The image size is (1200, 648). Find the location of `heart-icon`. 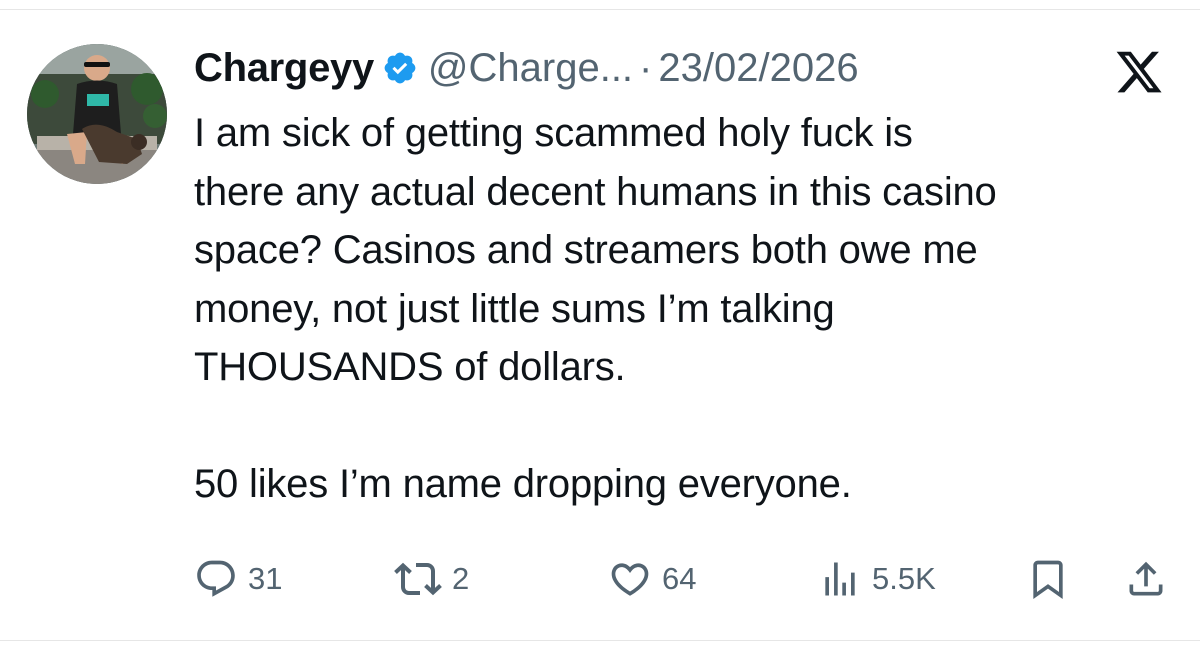

heart-icon is located at coordinates (630, 579).